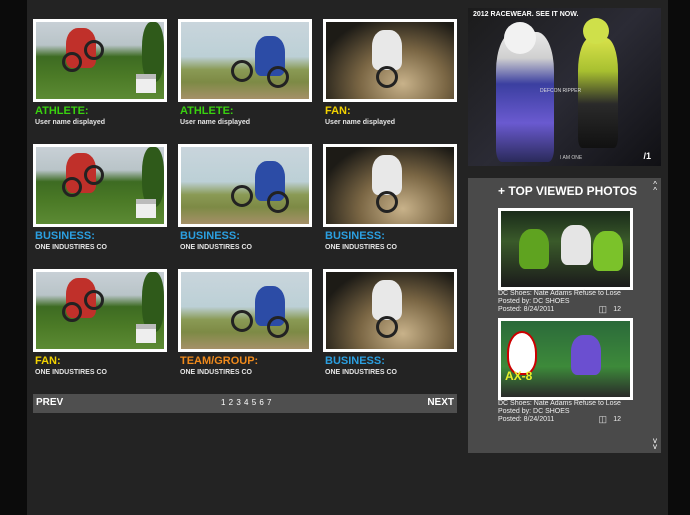  Describe the element at coordinates (440, 402) in the screenshot. I see `next-button: NEXT` at that location.